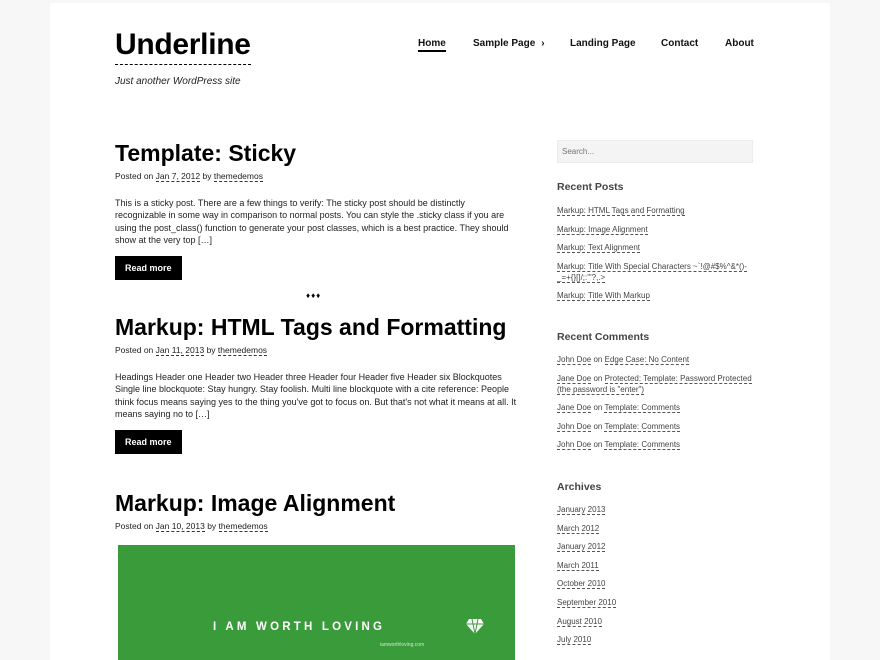 Image resolution: width=880 pixels, height=660 pixels. Describe the element at coordinates (657, 547) in the screenshot. I see `list-item: January 2012` at that location.